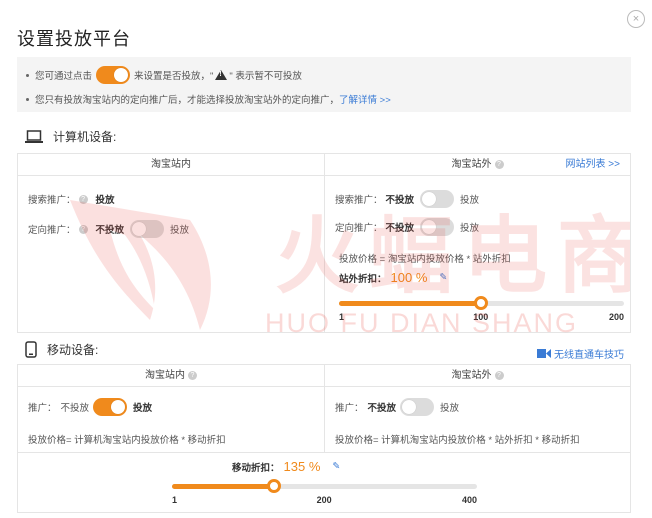 Image resolution: width=652 pixels, height=518 pixels. I want to click on mobile-outside-promo-row: 推广： 不投放 投放, so click(397, 407).